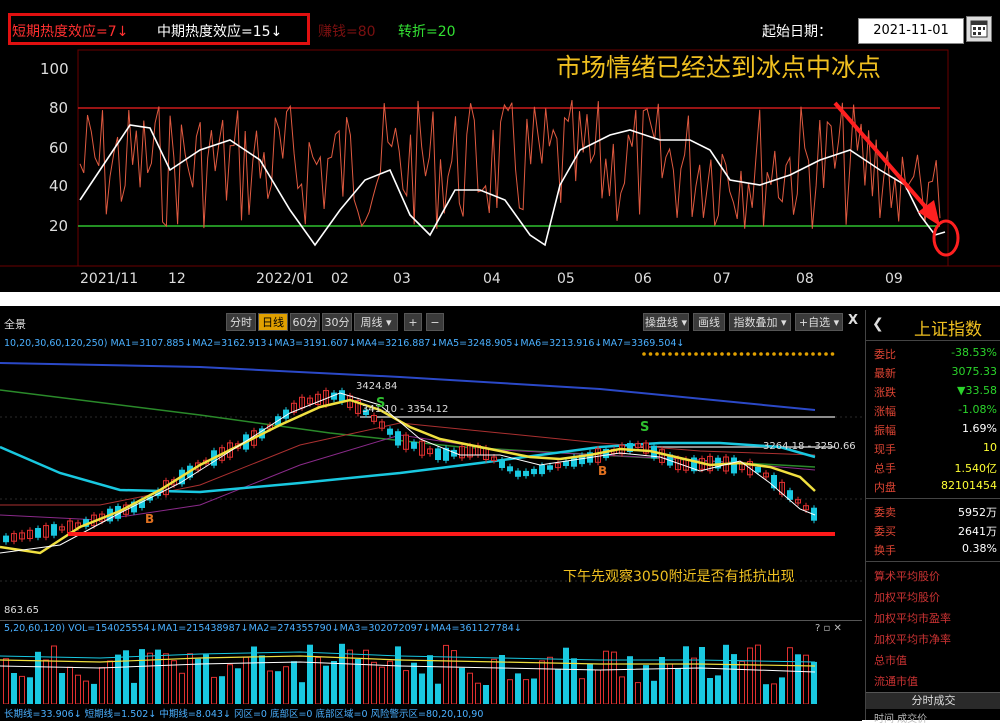  I want to click on quote-value: 1.69%, so click(979, 428).